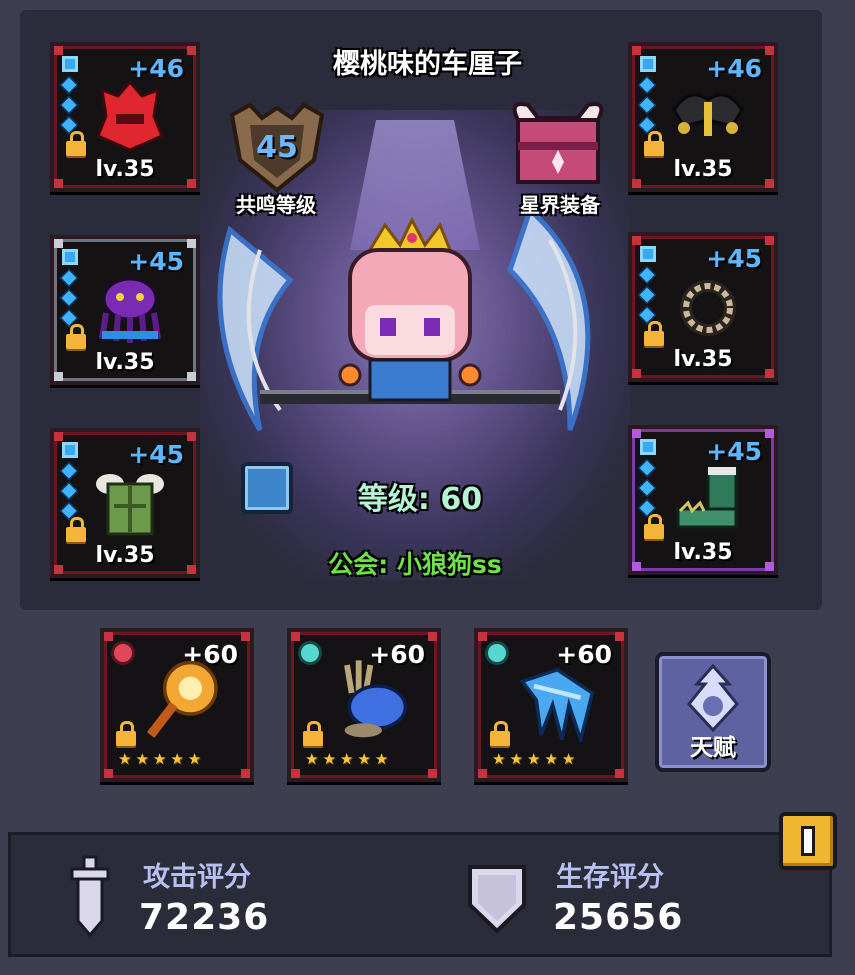  What do you see at coordinates (123, 653) in the screenshot?
I see `fire-element-icon` at bounding box center [123, 653].